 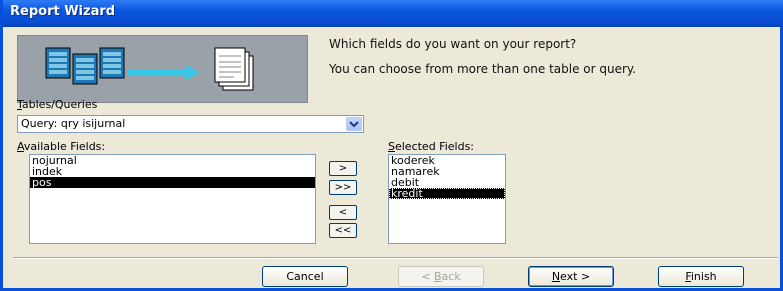 What do you see at coordinates (393, 13) in the screenshot?
I see `window-titlebar: Report Wizard` at bounding box center [393, 13].